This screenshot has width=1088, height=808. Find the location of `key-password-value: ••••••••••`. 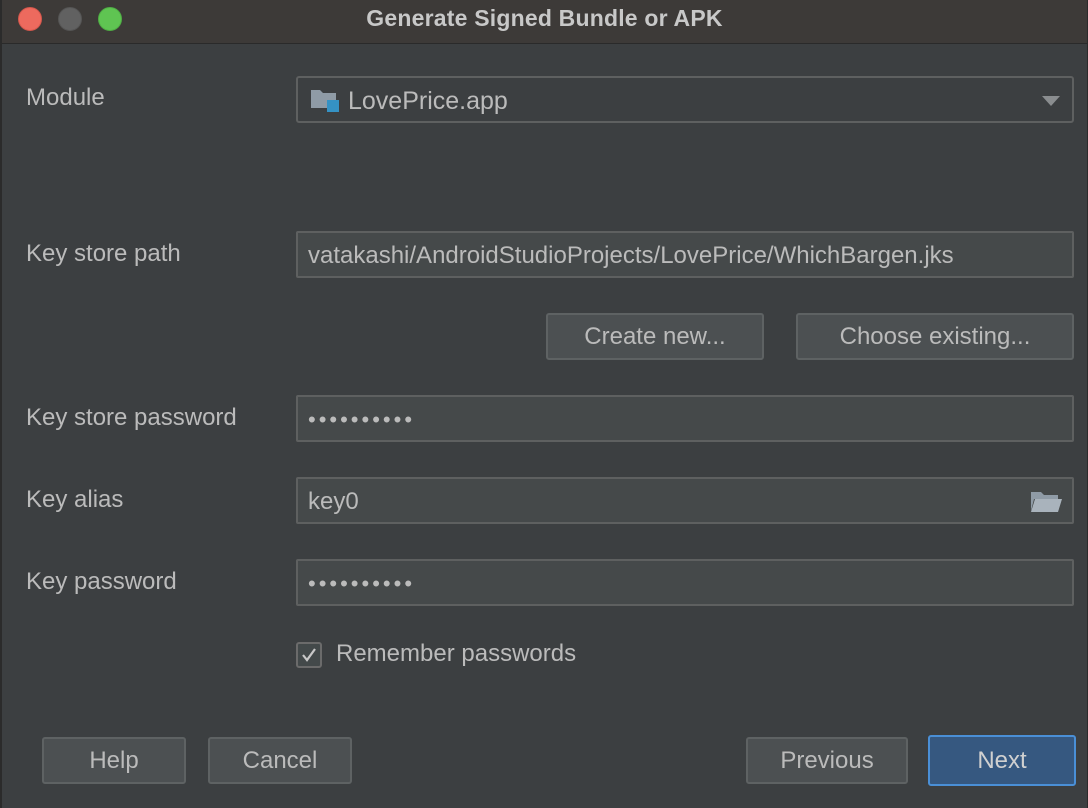

key-password-value: •••••••••• is located at coordinates (362, 583).